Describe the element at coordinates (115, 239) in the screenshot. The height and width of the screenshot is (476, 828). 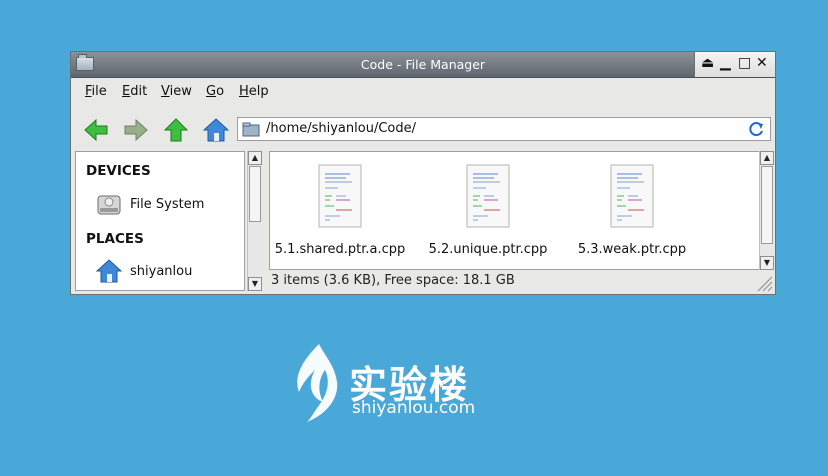
I see `places-header: PLACES` at that location.